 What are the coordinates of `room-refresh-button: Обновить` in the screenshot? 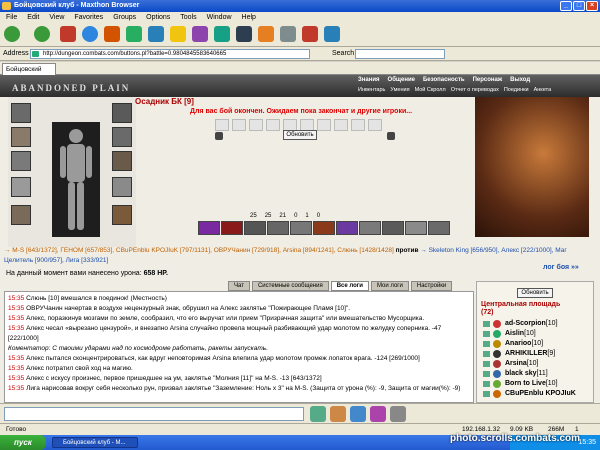 It's located at (535, 293).